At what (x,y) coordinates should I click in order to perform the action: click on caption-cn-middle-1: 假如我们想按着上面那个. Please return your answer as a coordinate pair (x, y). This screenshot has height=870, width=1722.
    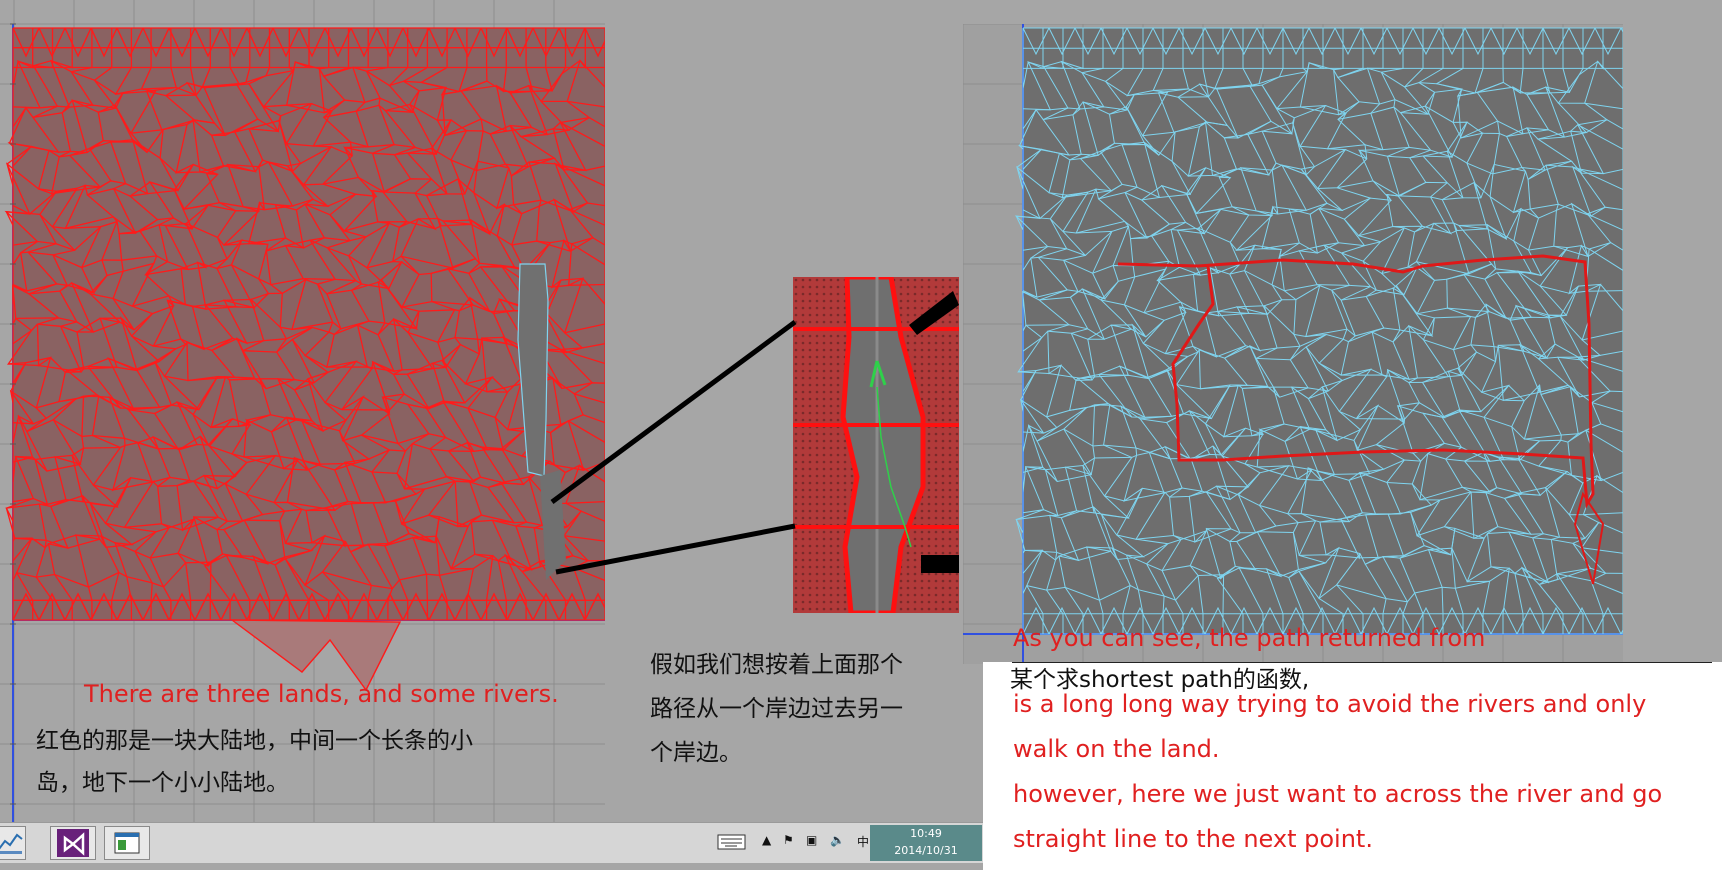
    Looking at the image, I should click on (776, 665).